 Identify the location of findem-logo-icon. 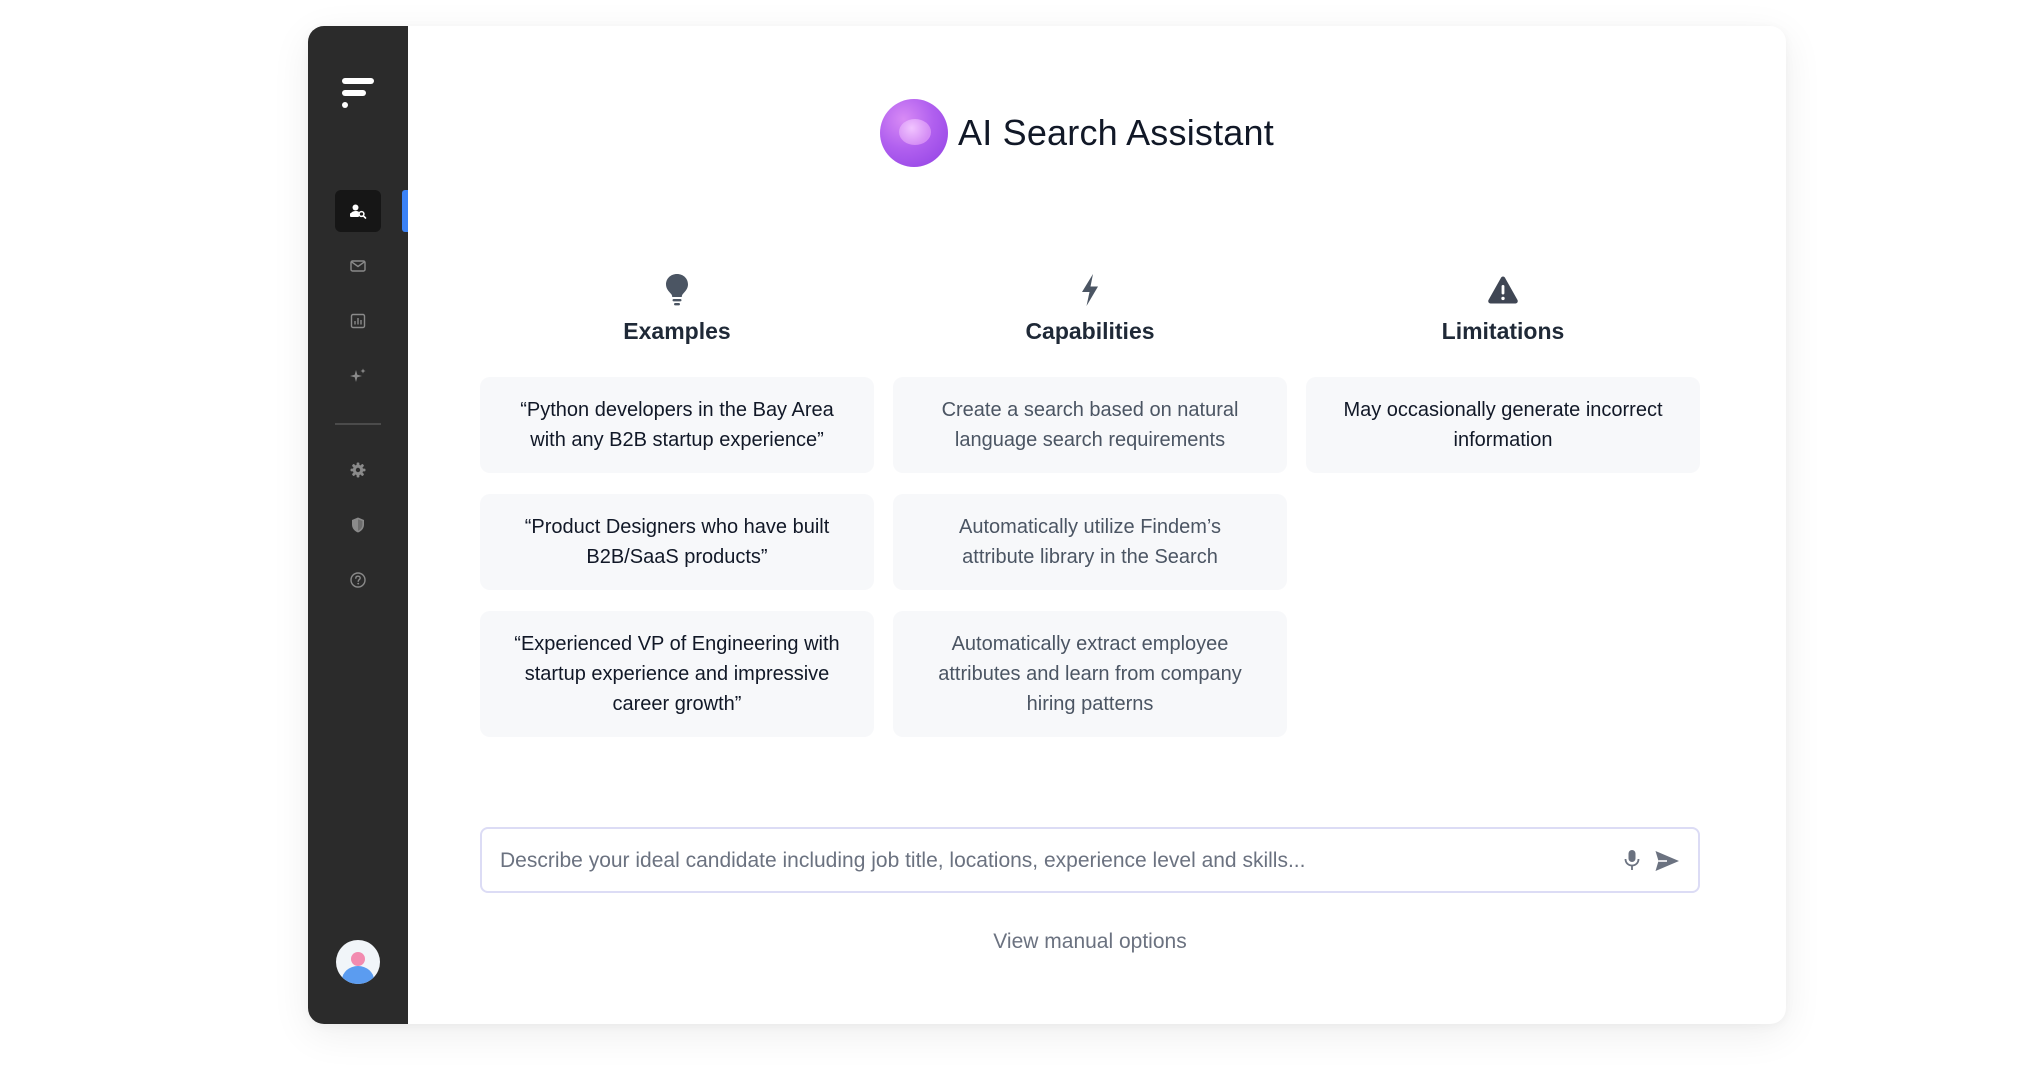
(360, 96).